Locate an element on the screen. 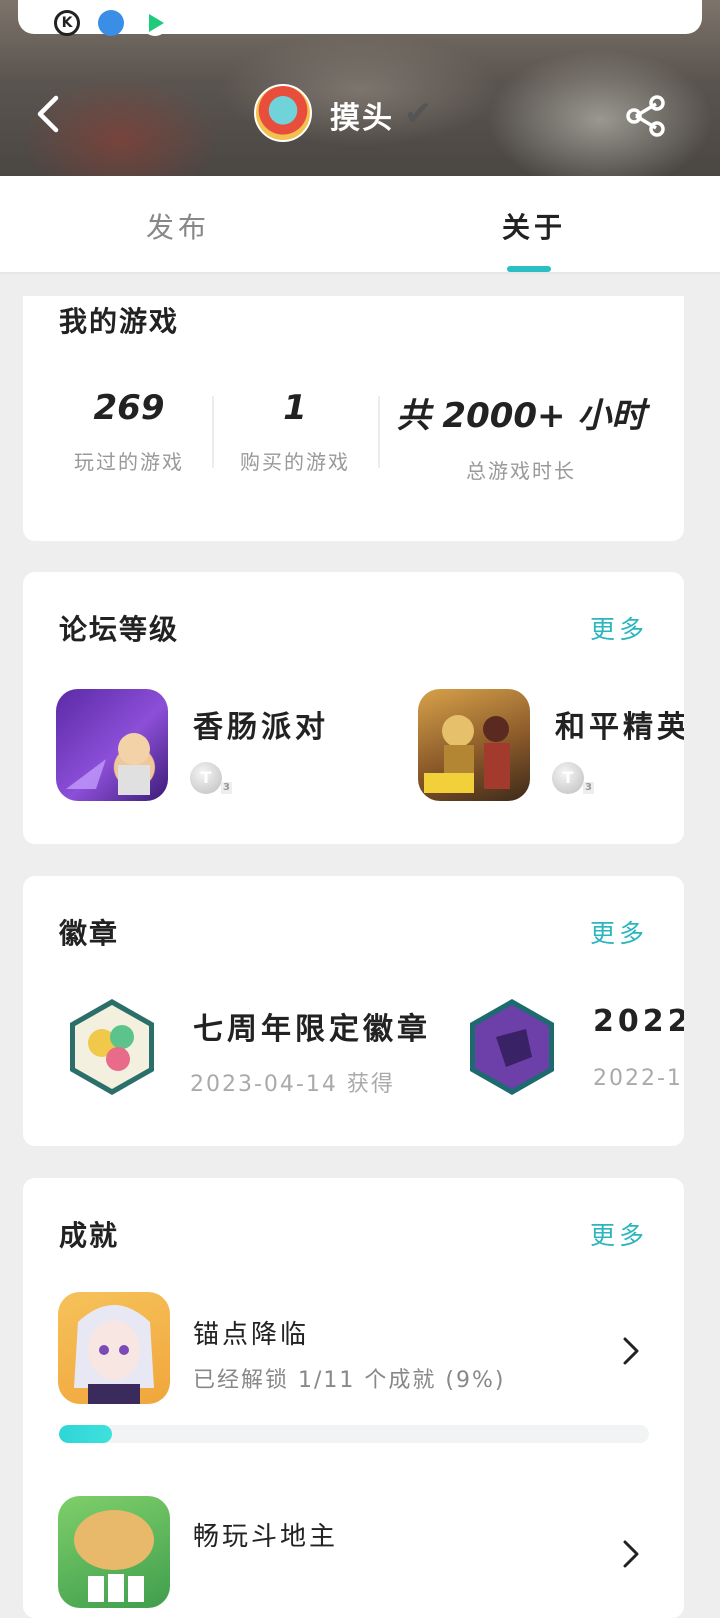 This screenshot has height=1618, width=720. username: 摸头 is located at coordinates (362, 118).